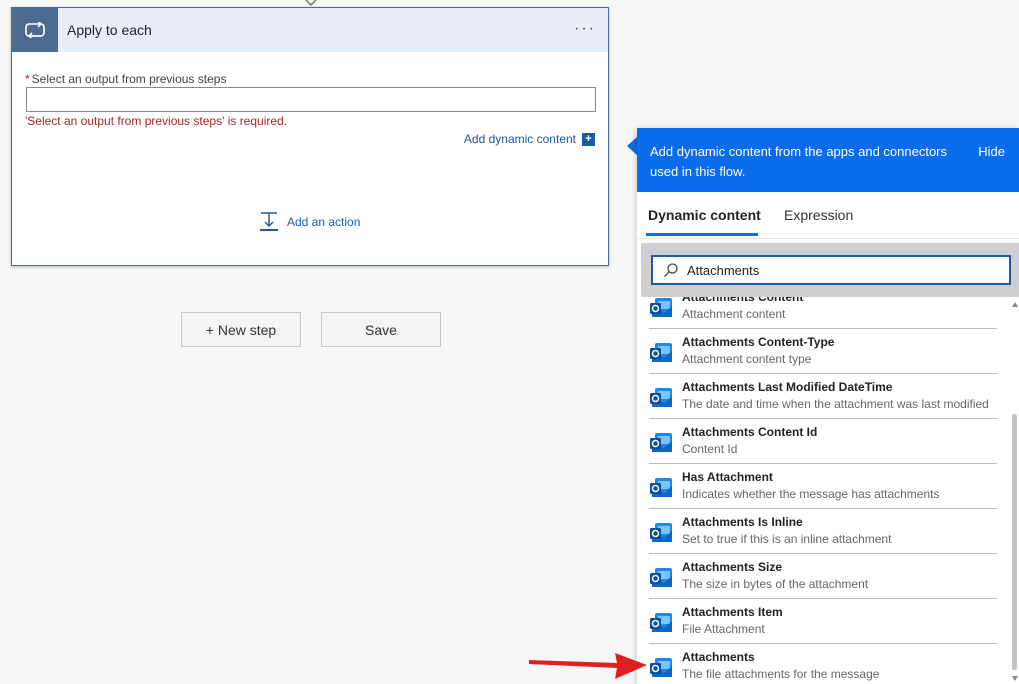 This screenshot has width=1019, height=684. I want to click on scrollbar-thumb, so click(1014, 542).